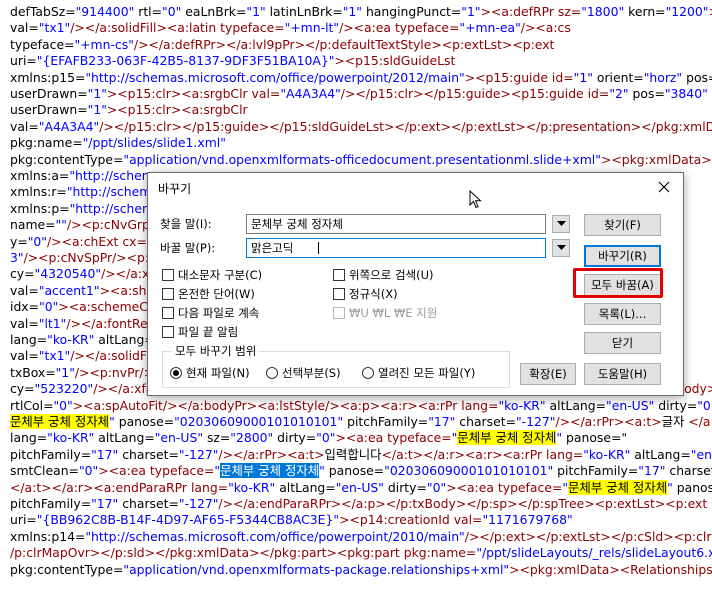 The image size is (712, 602). Describe the element at coordinates (85, 175) in the screenshot. I see `code-line: xmlns:a="http://schema` at that location.